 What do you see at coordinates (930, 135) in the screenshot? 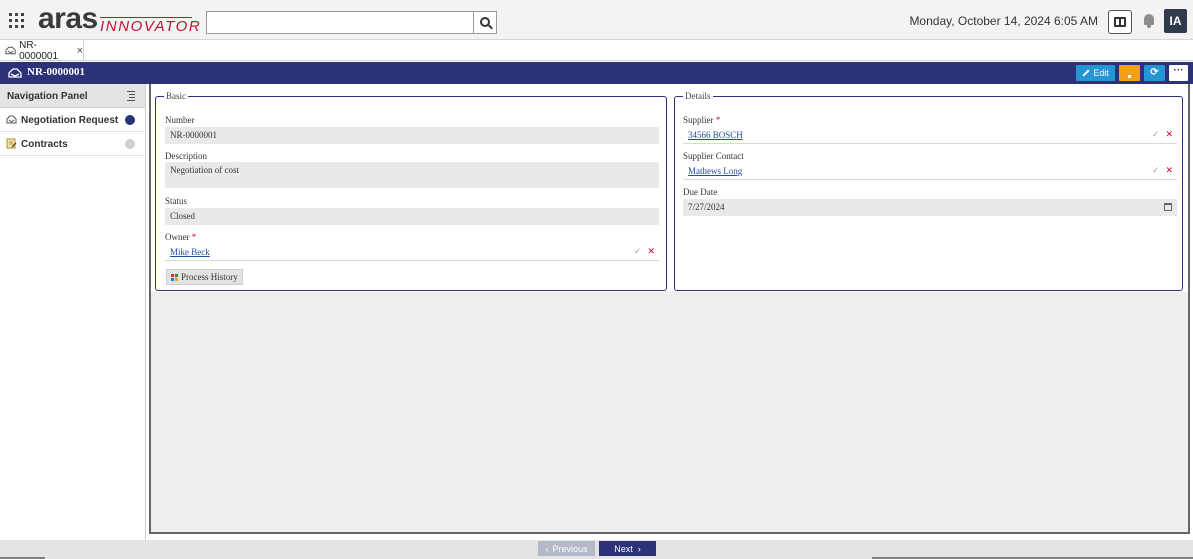
I see `supplier-field: 34566 BOSCH ✓ ✕` at bounding box center [930, 135].